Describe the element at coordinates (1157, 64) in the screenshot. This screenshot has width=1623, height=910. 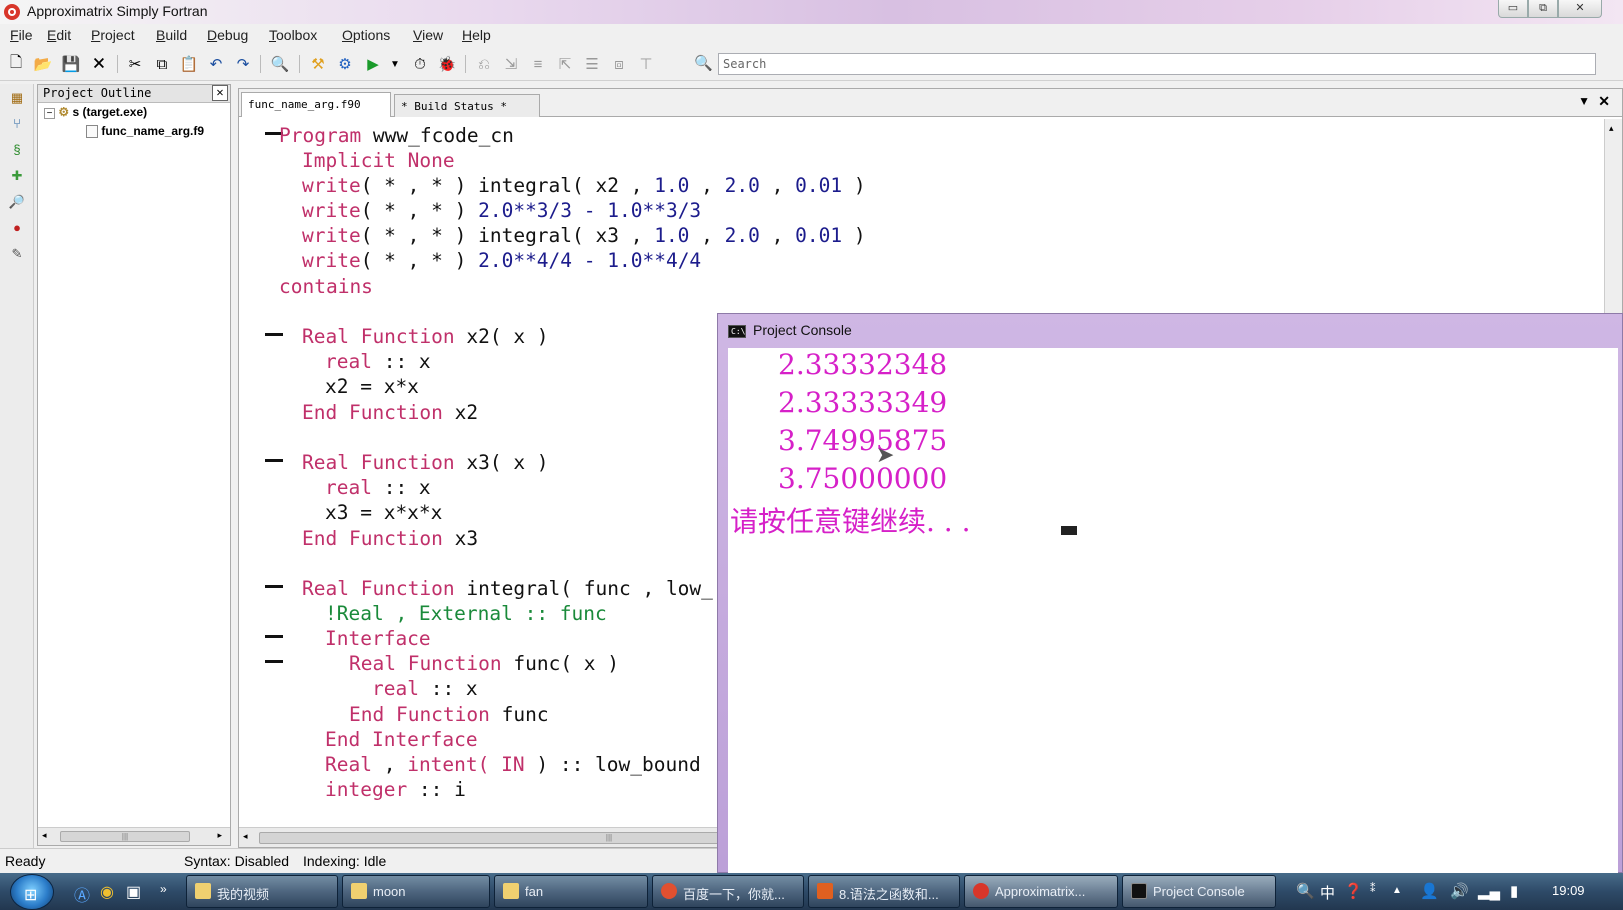
I see `search-input: Search` at that location.